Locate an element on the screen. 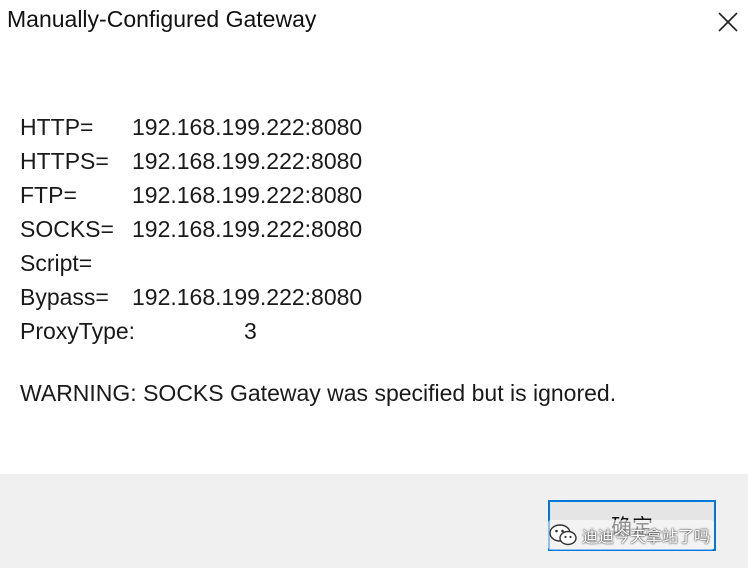 The width and height of the screenshot is (748, 568). bypass-label: Bypass= is located at coordinates (64, 297).